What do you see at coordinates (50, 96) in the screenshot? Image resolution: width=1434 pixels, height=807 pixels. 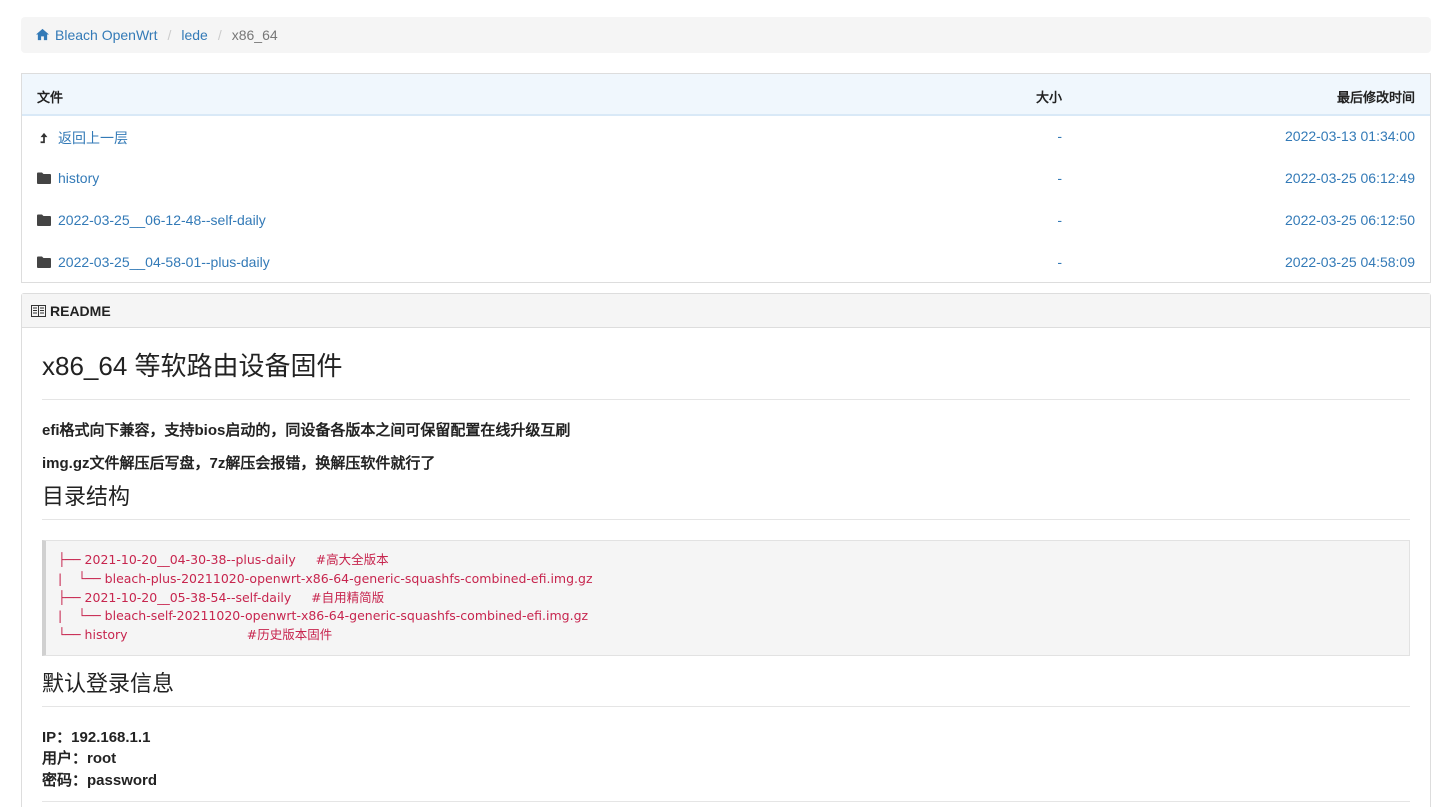 I see `column-header-name: 文件` at bounding box center [50, 96].